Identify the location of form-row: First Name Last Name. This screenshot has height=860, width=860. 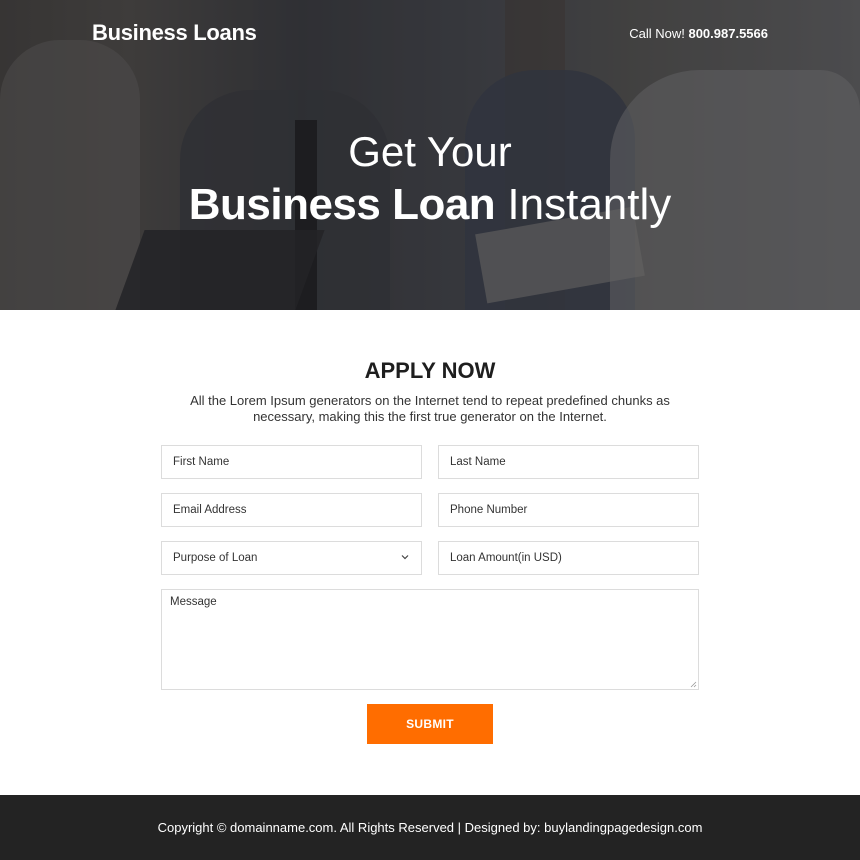
(430, 462).